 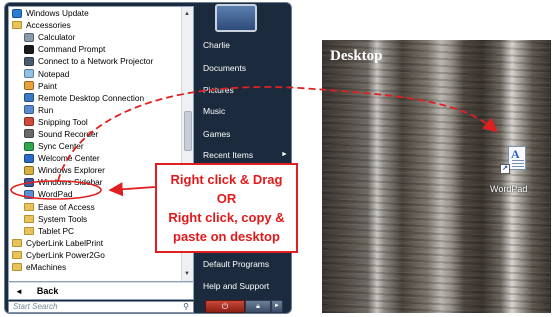 What do you see at coordinates (46, 109) in the screenshot?
I see `program-item-label: Run` at bounding box center [46, 109].